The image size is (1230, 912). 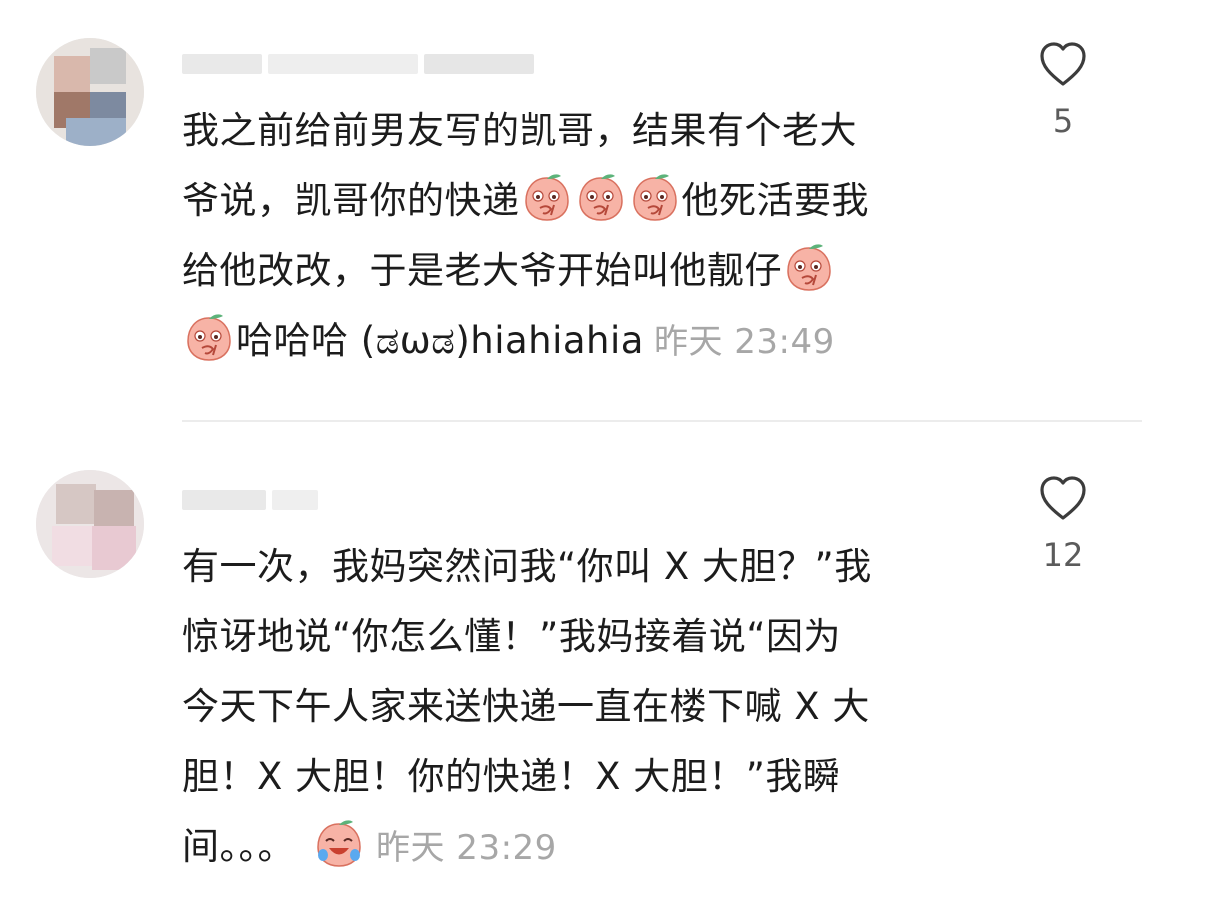 What do you see at coordinates (744, 342) in the screenshot?
I see `timestamp: 昨天 23:49` at bounding box center [744, 342].